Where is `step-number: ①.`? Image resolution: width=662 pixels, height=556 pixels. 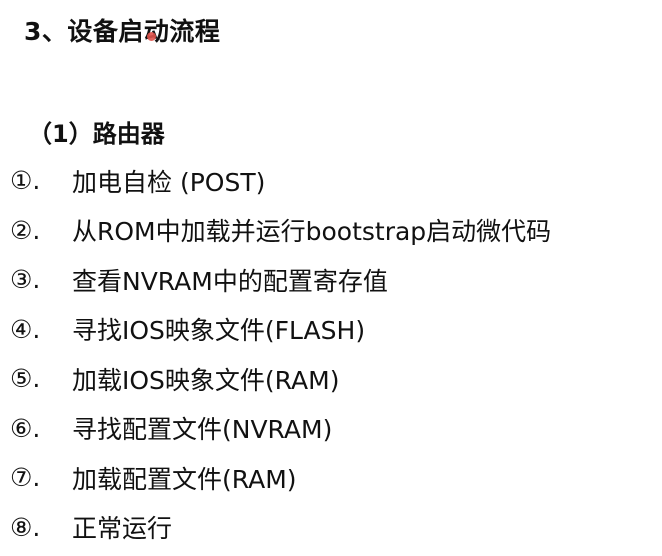 step-number: ①. is located at coordinates (25, 181).